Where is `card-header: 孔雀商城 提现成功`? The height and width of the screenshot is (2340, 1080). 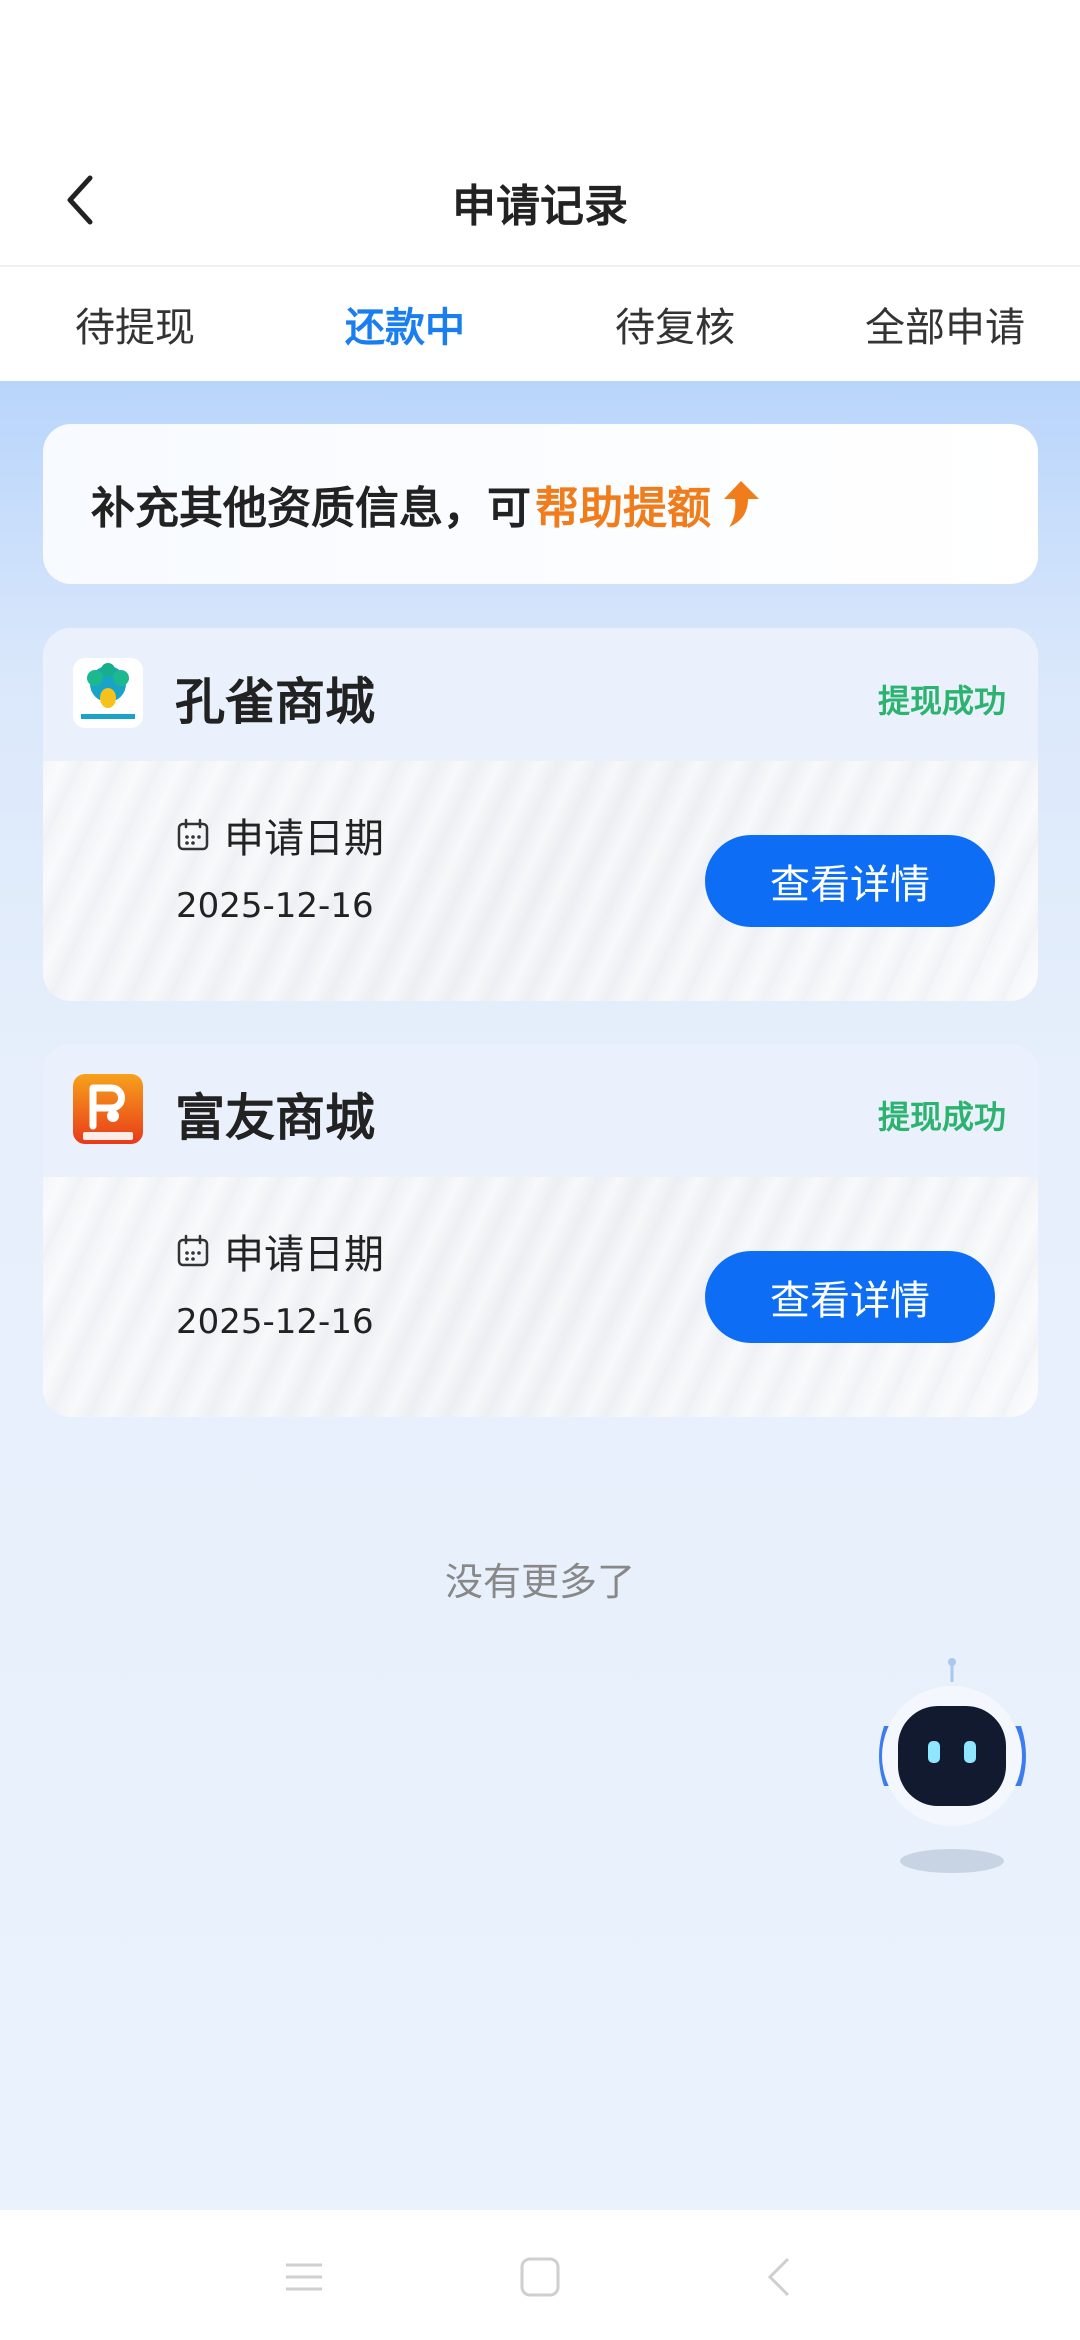 card-header: 孔雀商城 提现成功 is located at coordinates (540, 694).